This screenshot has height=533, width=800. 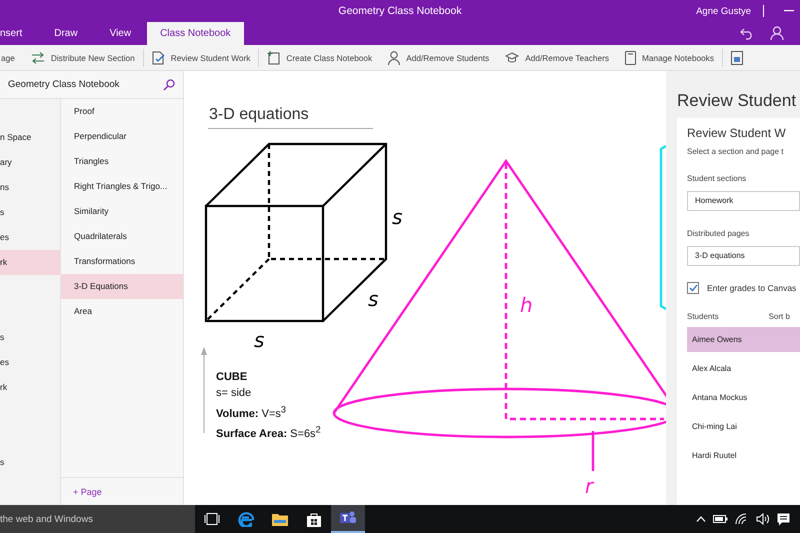 What do you see at coordinates (19, 33) in the screenshot?
I see `ribbon-tab: nsert` at bounding box center [19, 33].